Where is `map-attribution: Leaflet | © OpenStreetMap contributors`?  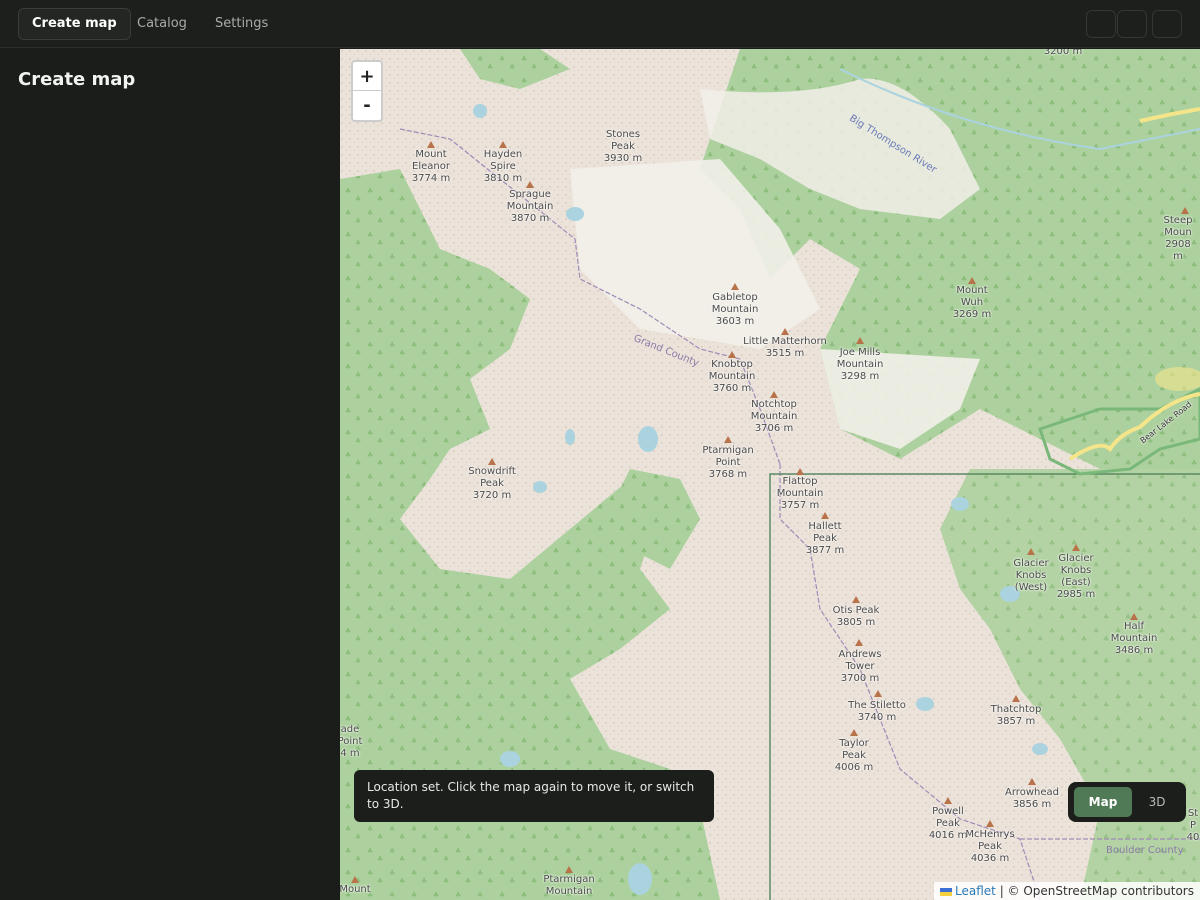
map-attribution: Leaflet | © OpenStreetMap contributors is located at coordinates (1067, 891).